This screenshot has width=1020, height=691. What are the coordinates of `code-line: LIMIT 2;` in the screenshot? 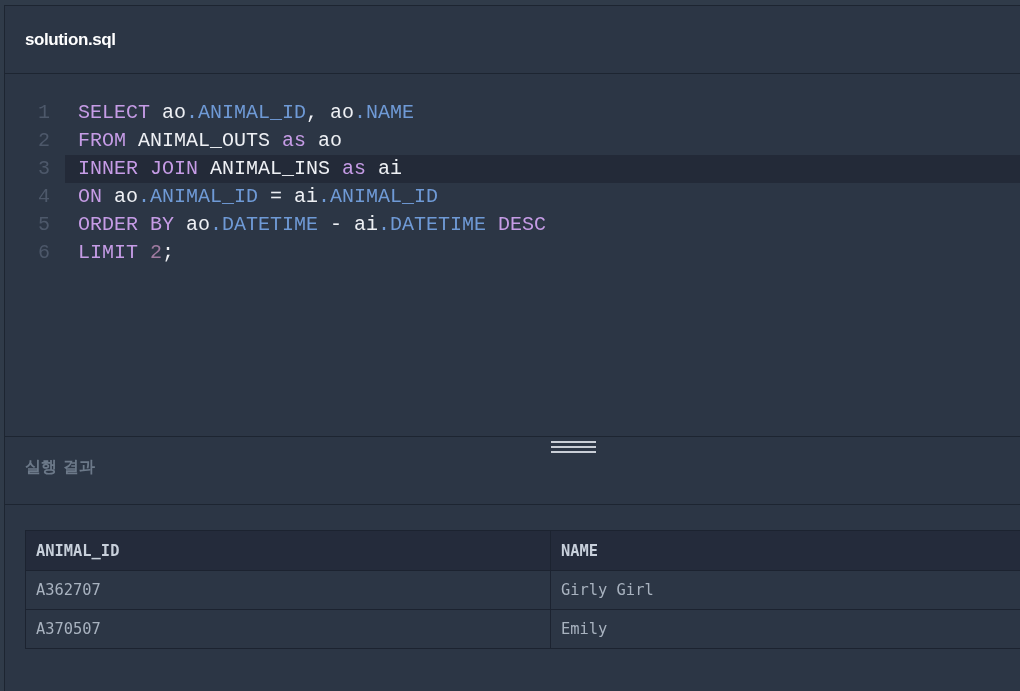 It's located at (126, 253).